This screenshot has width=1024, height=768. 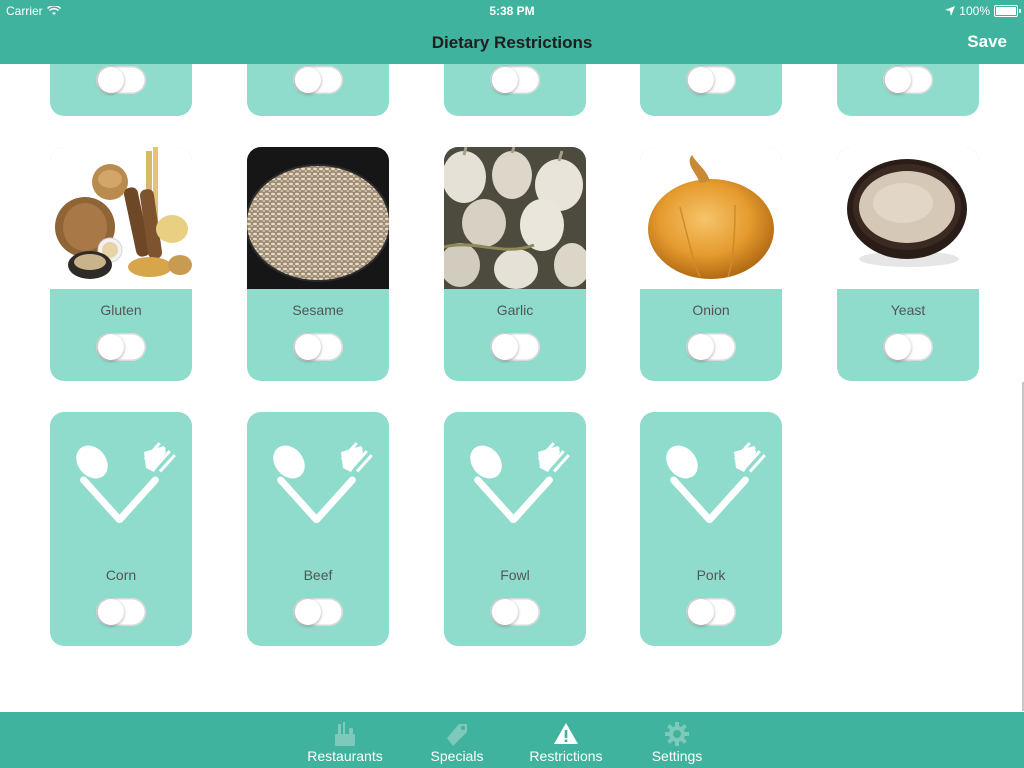 I want to click on battery-percent: 100%, so click(x=974, y=11).